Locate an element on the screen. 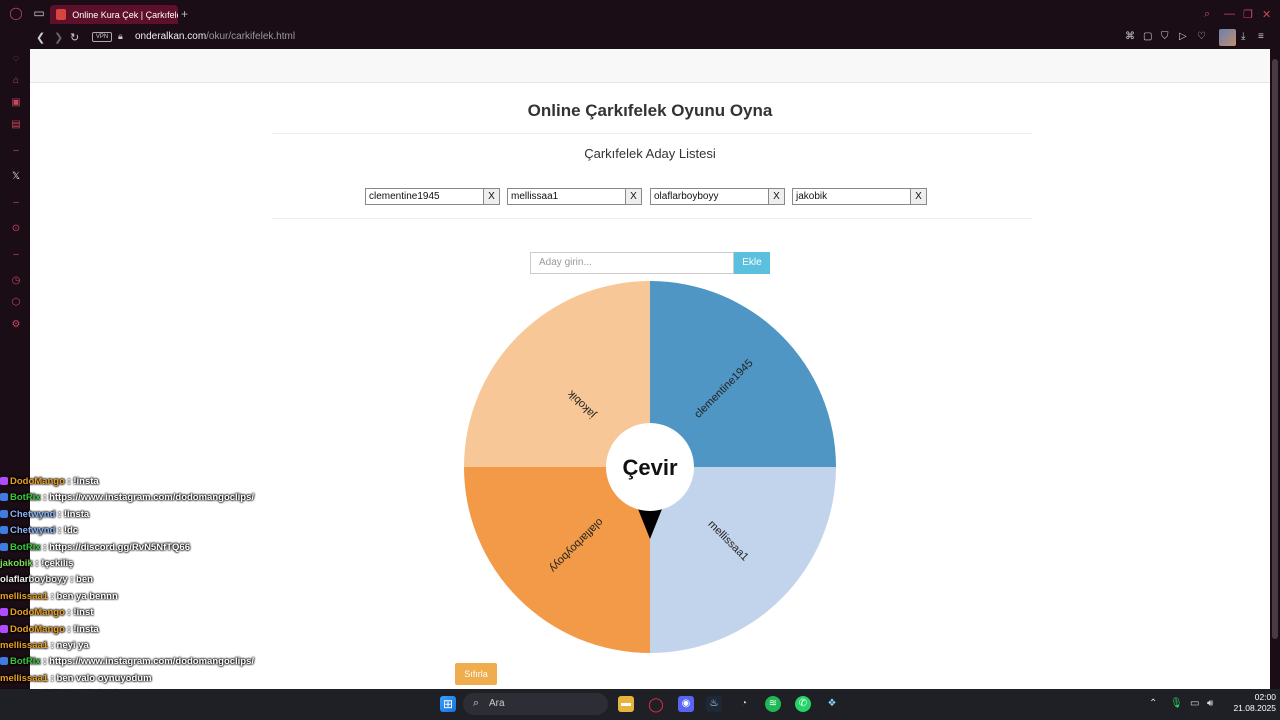 This screenshot has height=720, width=1280. page-scrollbar is located at coordinates (1275, 369).